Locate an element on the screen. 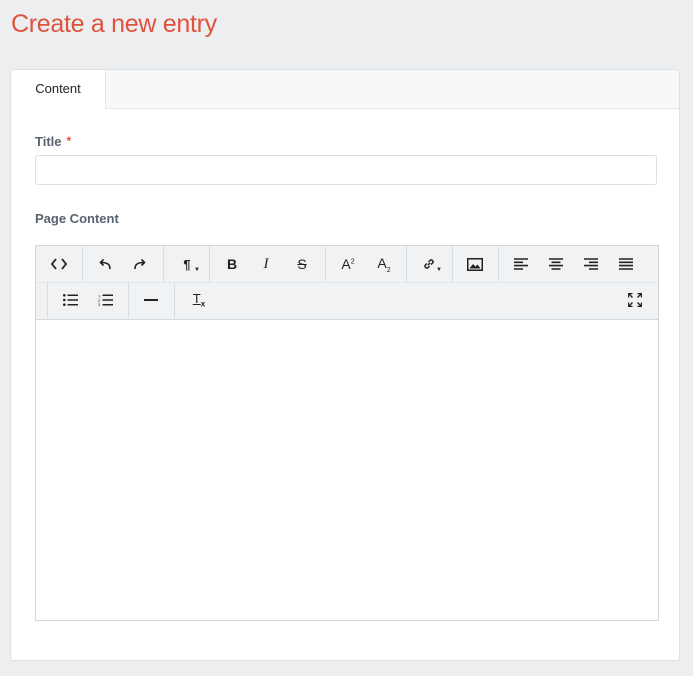 The width and height of the screenshot is (693, 676). superscript-icon: A2 is located at coordinates (348, 264).